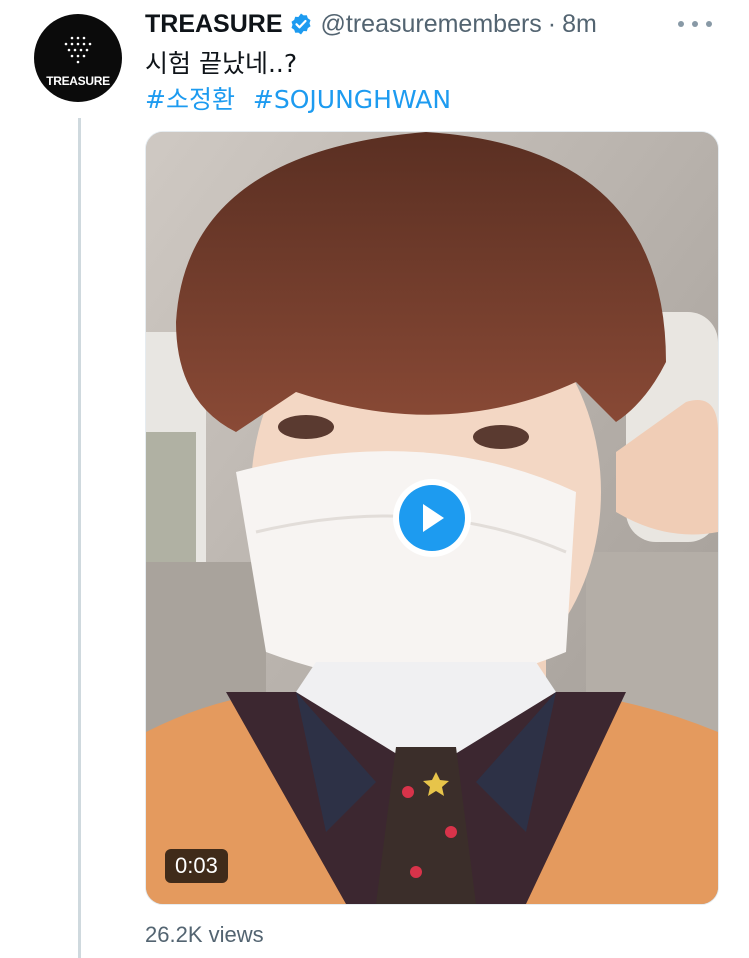  Describe the element at coordinates (214, 24) in the screenshot. I see `author-name: TREASURE` at that location.